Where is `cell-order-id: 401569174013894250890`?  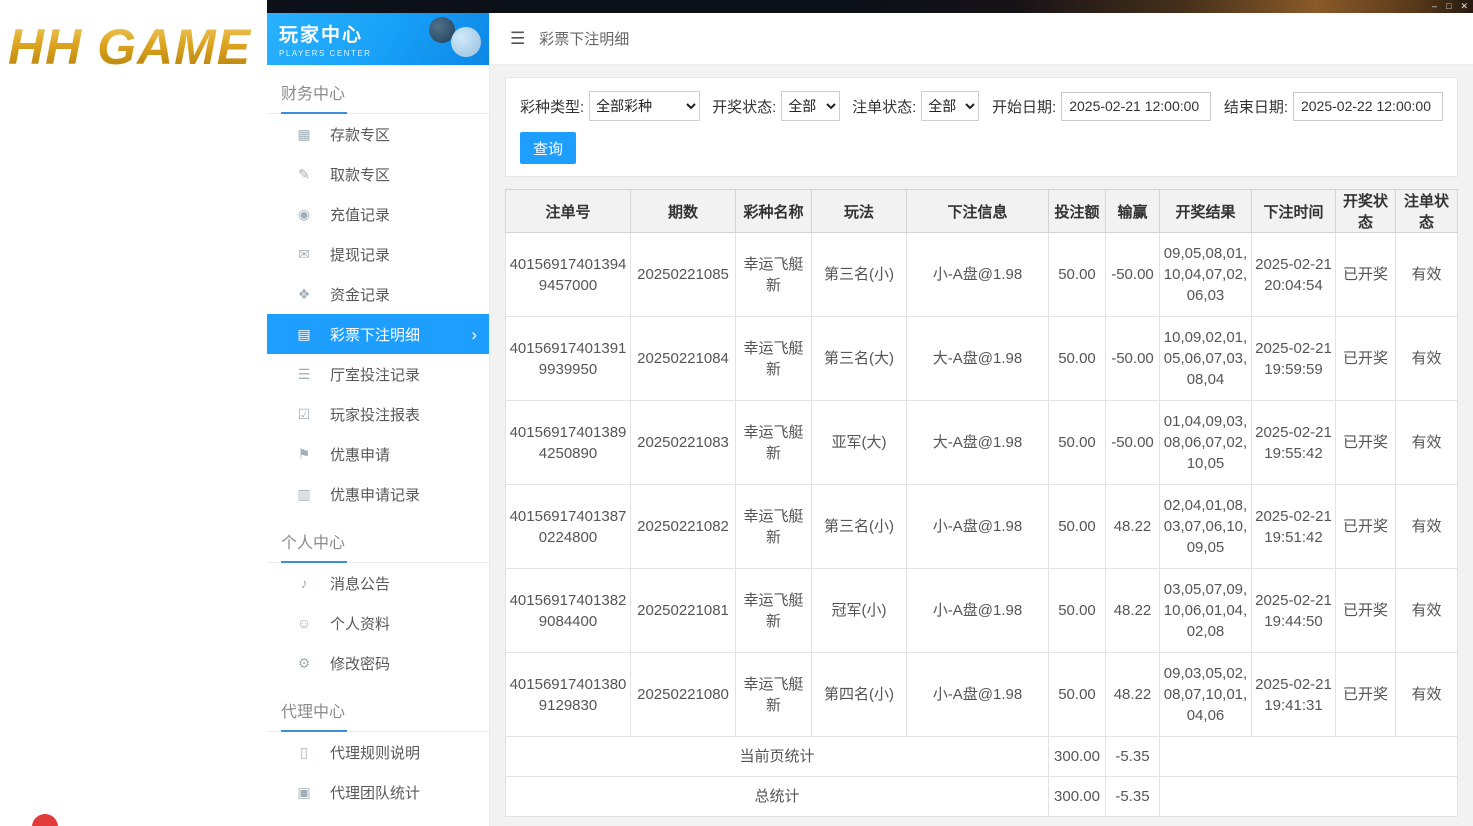
cell-order-id: 401569174013894250890 is located at coordinates (568, 442).